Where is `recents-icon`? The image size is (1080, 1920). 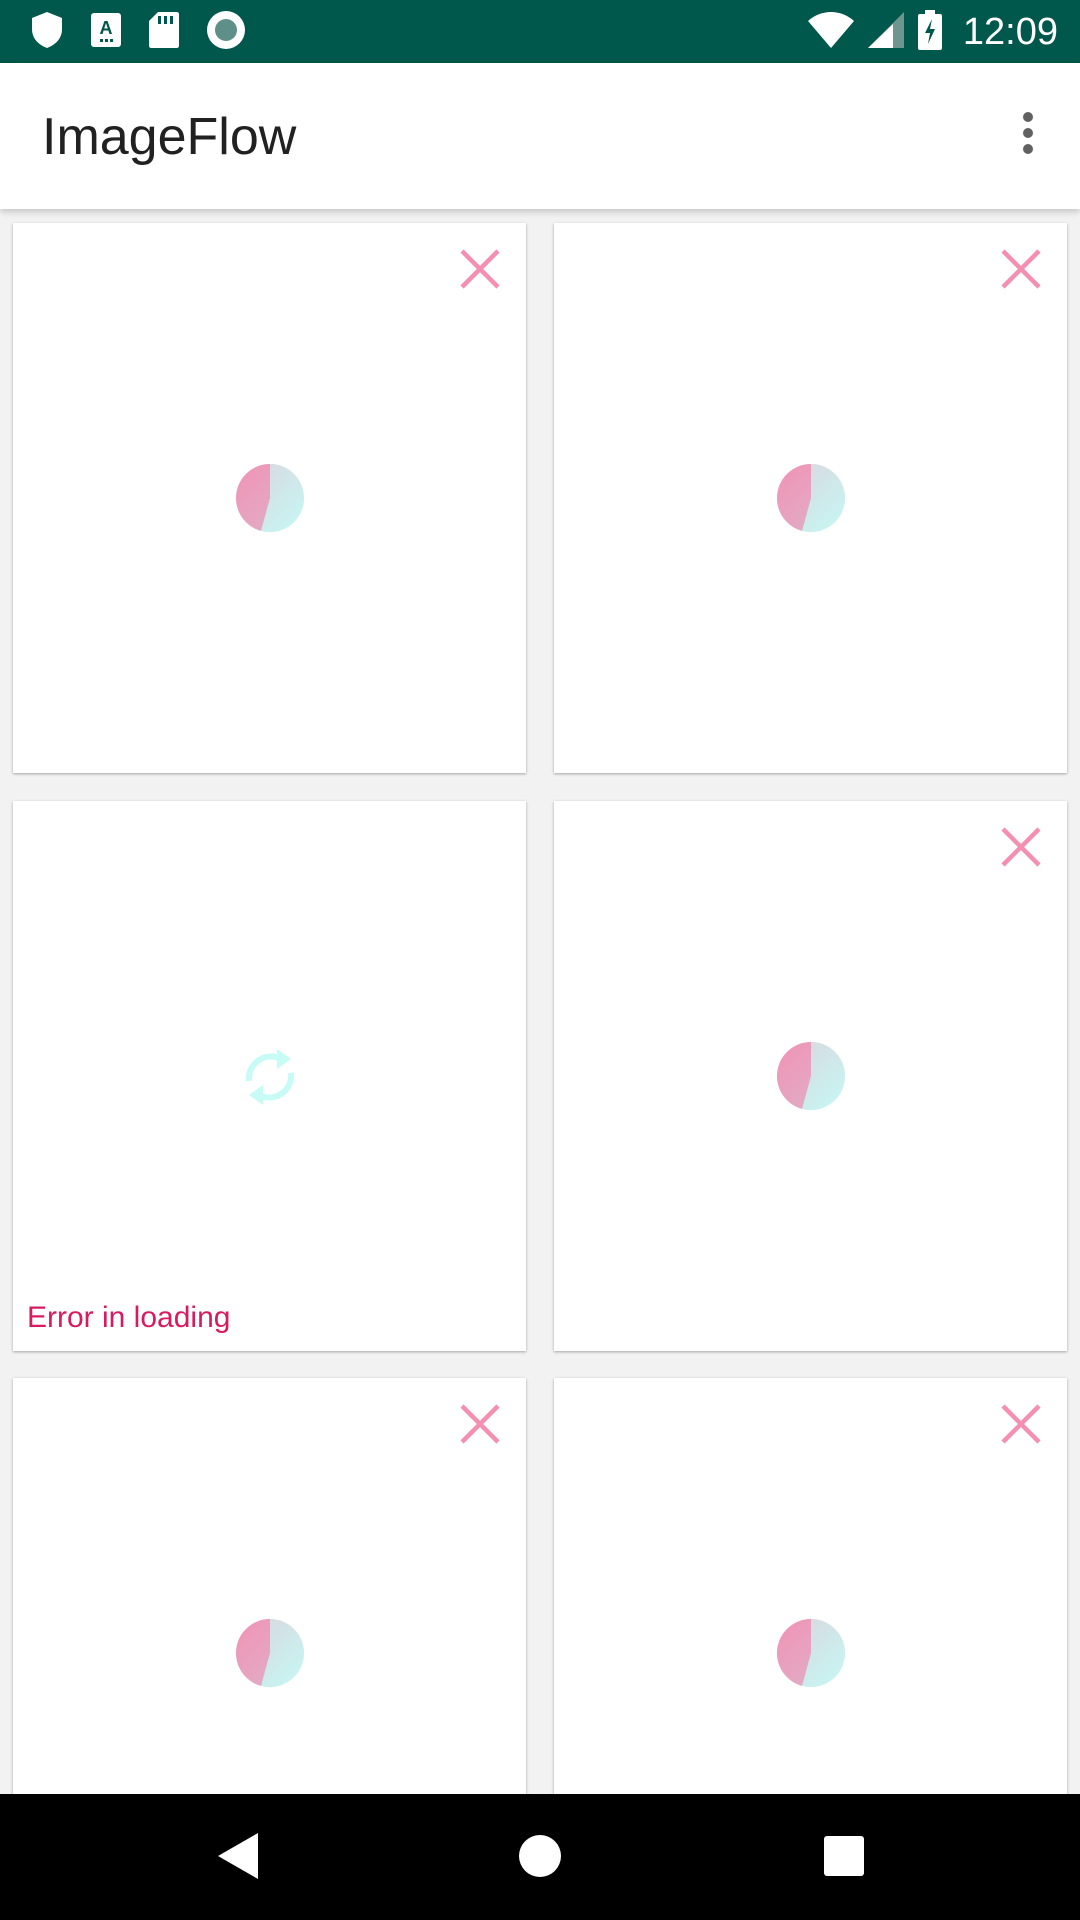
recents-icon is located at coordinates (844, 1858).